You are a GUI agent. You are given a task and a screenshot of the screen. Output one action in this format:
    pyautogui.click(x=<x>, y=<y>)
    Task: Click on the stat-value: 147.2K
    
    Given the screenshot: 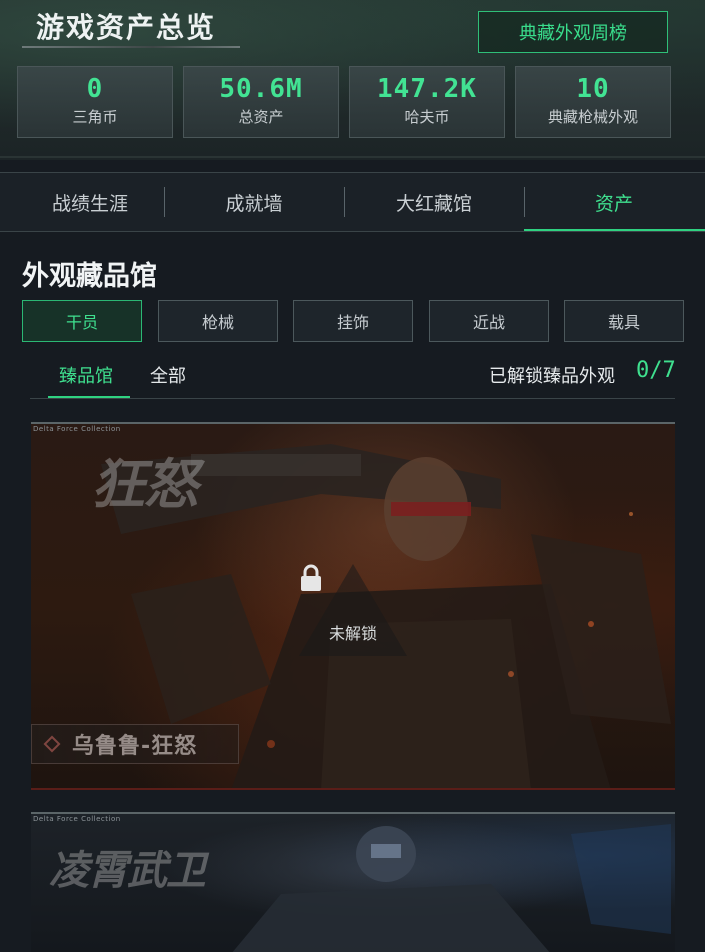 What is the action you would take?
    pyautogui.click(x=427, y=89)
    